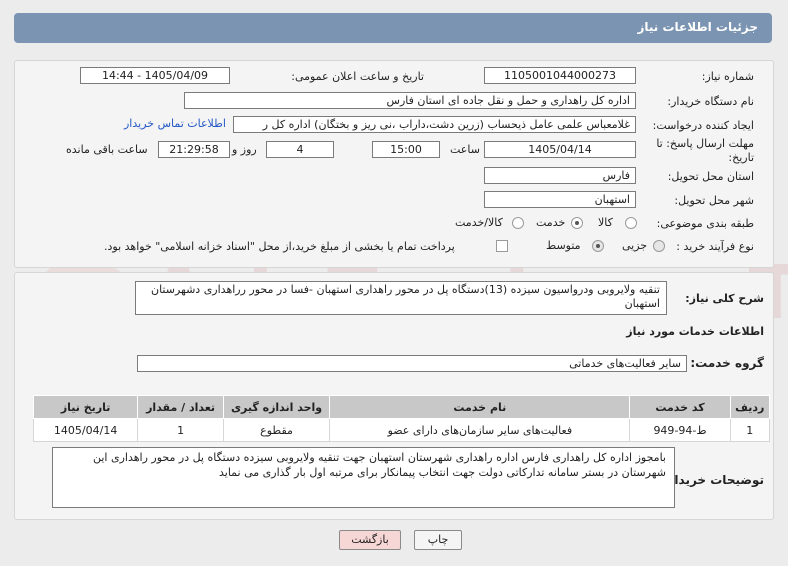 This screenshot has width=788, height=566. Describe the element at coordinates (605, 222) in the screenshot. I see `category-goods-label: کالا` at that location.